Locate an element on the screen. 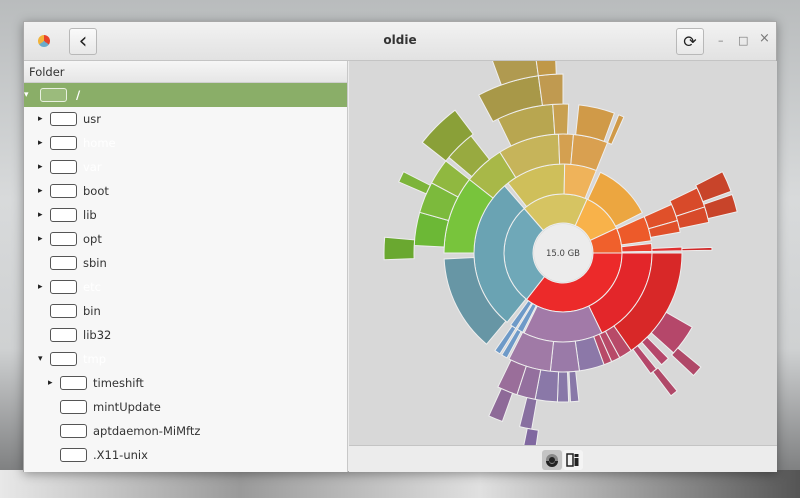 This screenshot has height=498, width=800. tree-row: ▸ boot is located at coordinates (185, 191).